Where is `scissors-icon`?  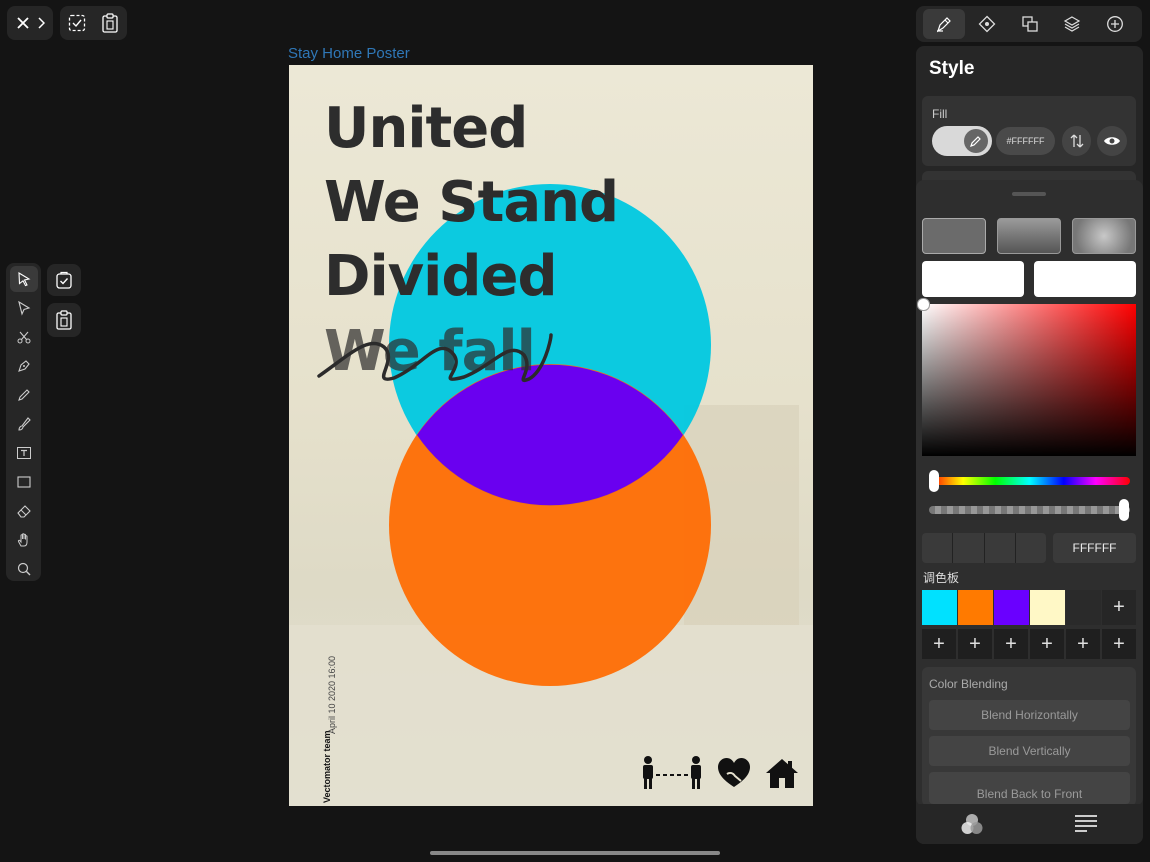 scissors-icon is located at coordinates (24, 337).